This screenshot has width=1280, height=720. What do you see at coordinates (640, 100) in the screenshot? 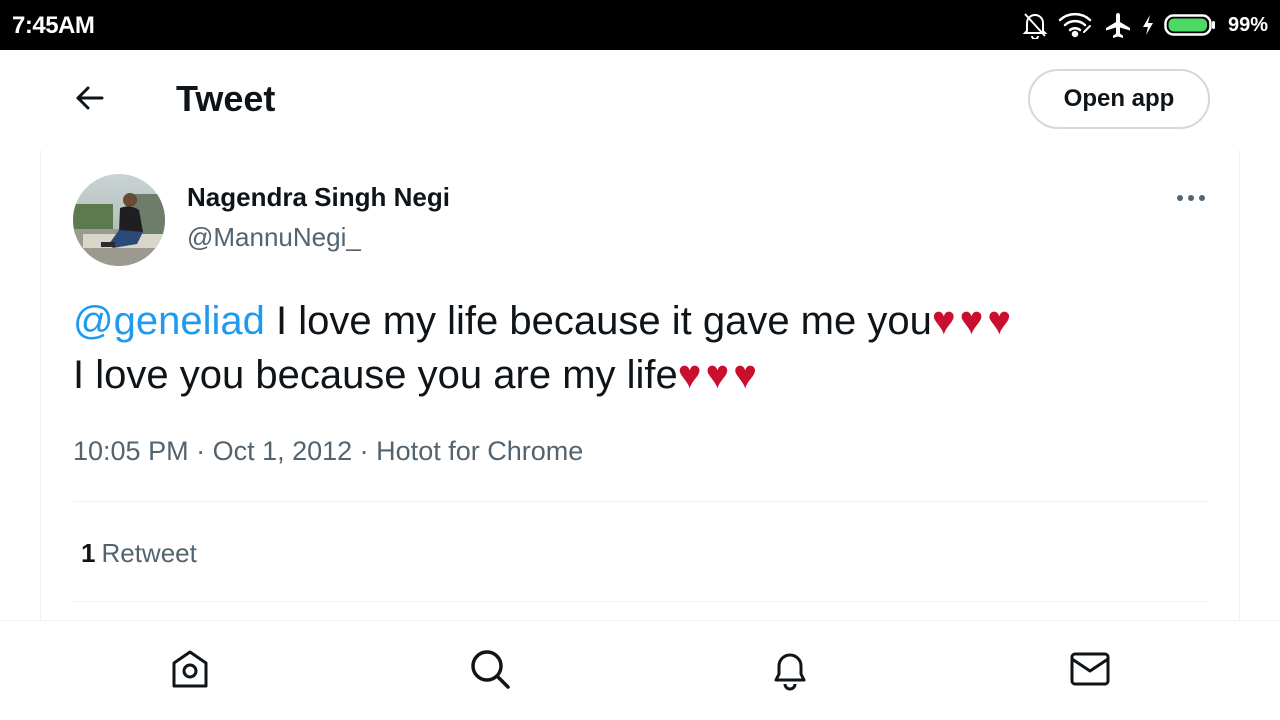
I see `header: Tweet Open app` at bounding box center [640, 100].